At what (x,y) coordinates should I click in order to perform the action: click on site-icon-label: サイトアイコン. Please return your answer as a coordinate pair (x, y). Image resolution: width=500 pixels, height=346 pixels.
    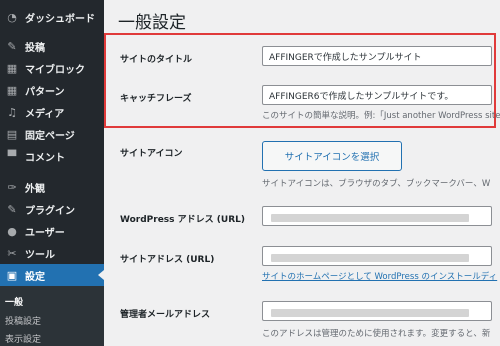
    Looking at the image, I should click on (151, 154).